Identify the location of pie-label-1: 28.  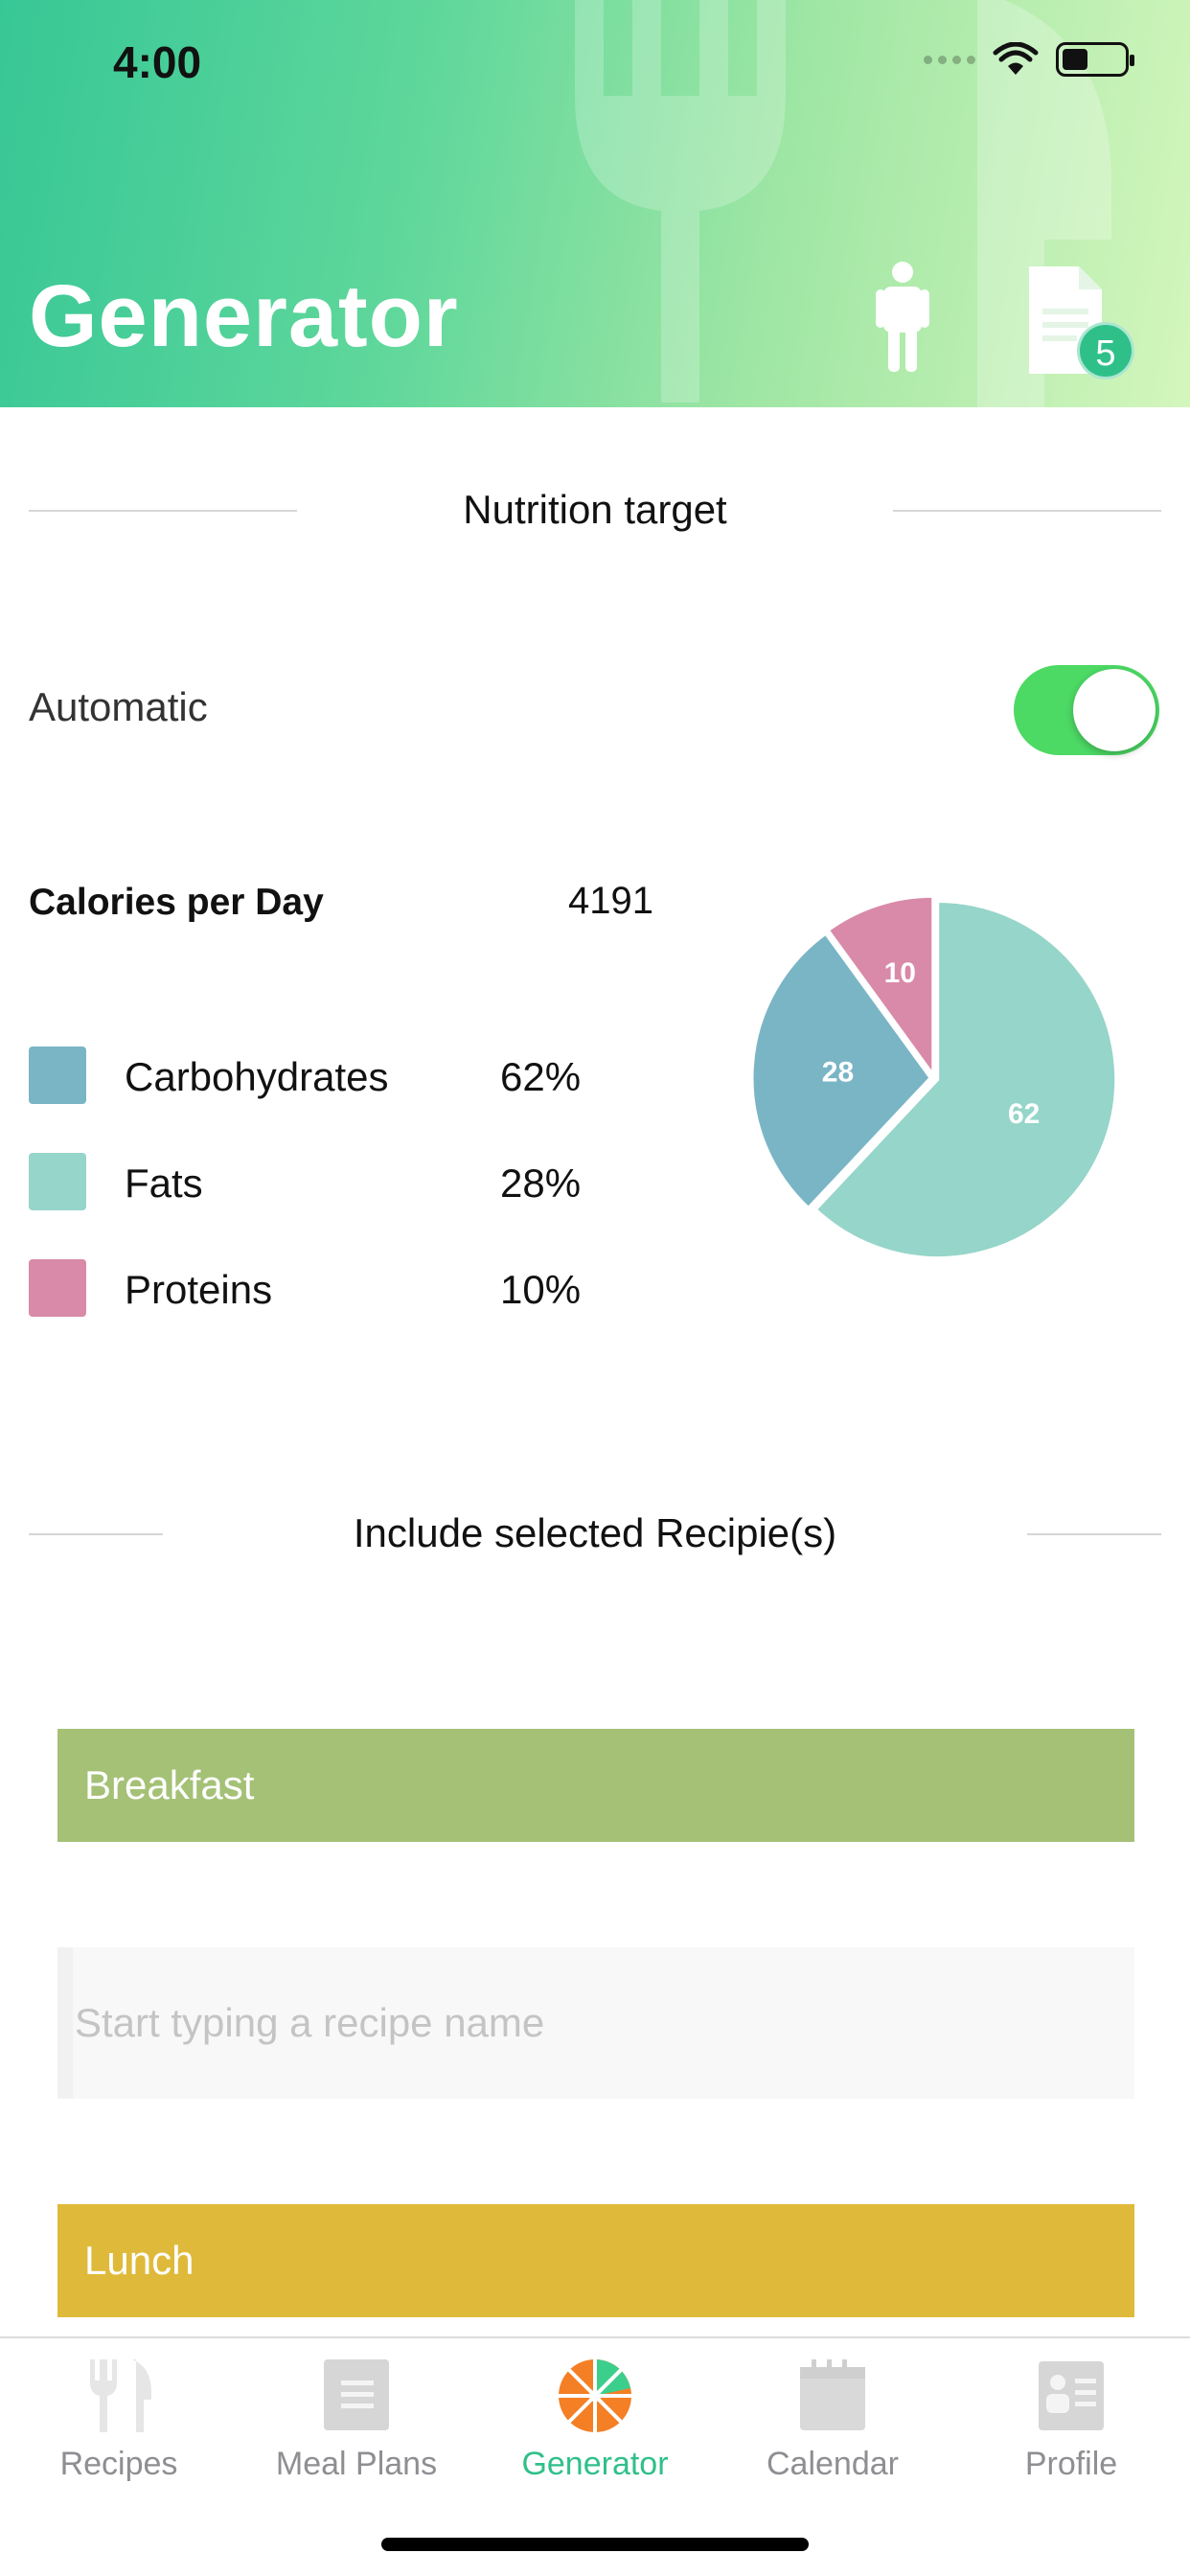
(838, 1073).